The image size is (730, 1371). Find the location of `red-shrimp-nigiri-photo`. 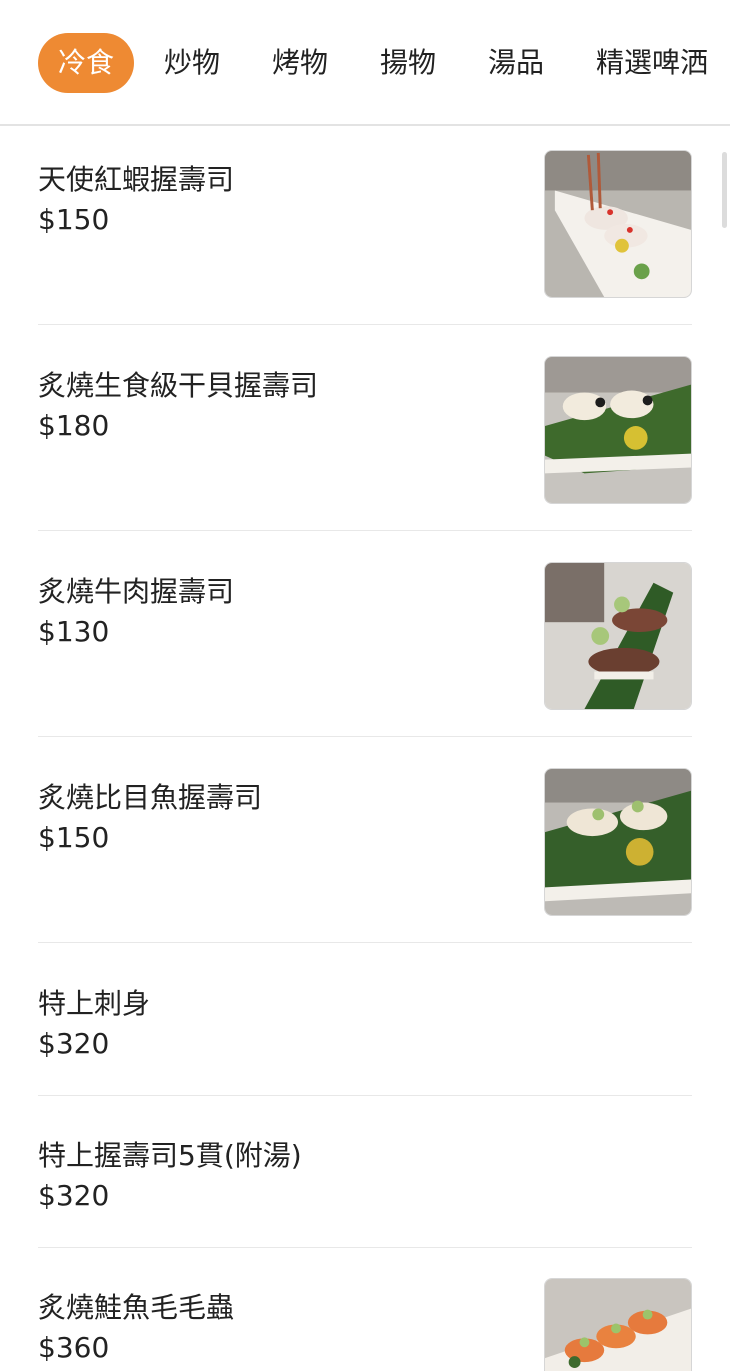

red-shrimp-nigiri-photo is located at coordinates (618, 224).